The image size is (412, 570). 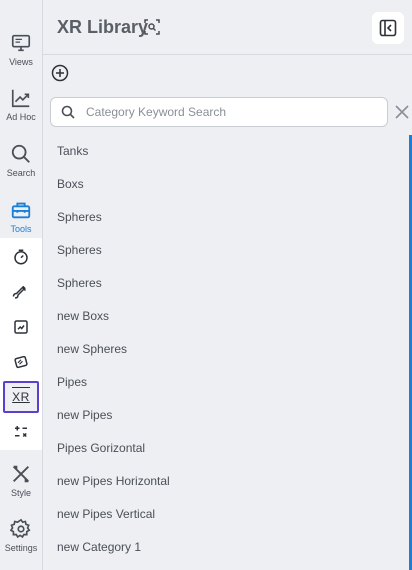 What do you see at coordinates (227, 547) in the screenshot?
I see `category-list-item: new Category 1` at bounding box center [227, 547].